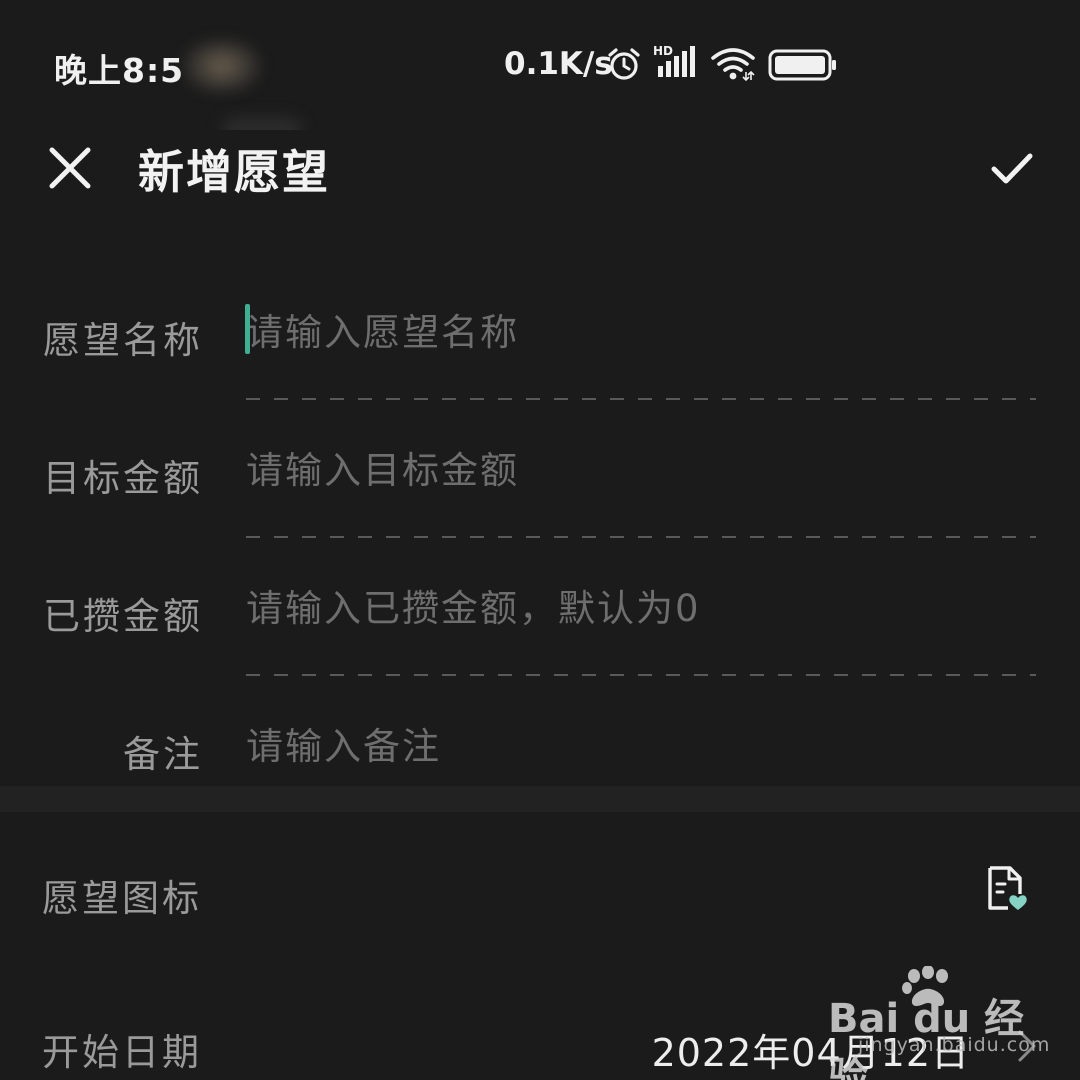 This screenshot has width=1080, height=1080. I want to click on blurred-notification-icon, so click(222, 66).